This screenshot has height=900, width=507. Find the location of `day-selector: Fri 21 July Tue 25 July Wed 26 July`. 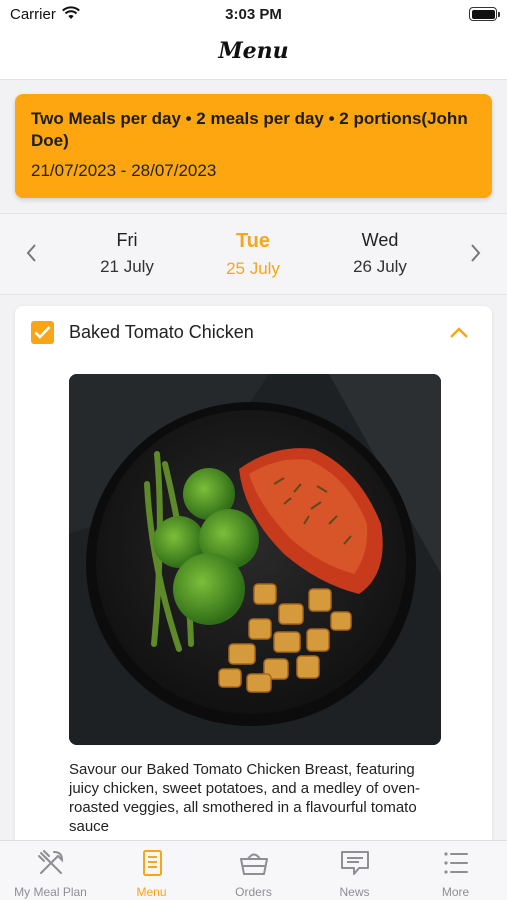

day-selector: Fri 21 July Tue 25 July Wed 26 July is located at coordinates (253, 254).